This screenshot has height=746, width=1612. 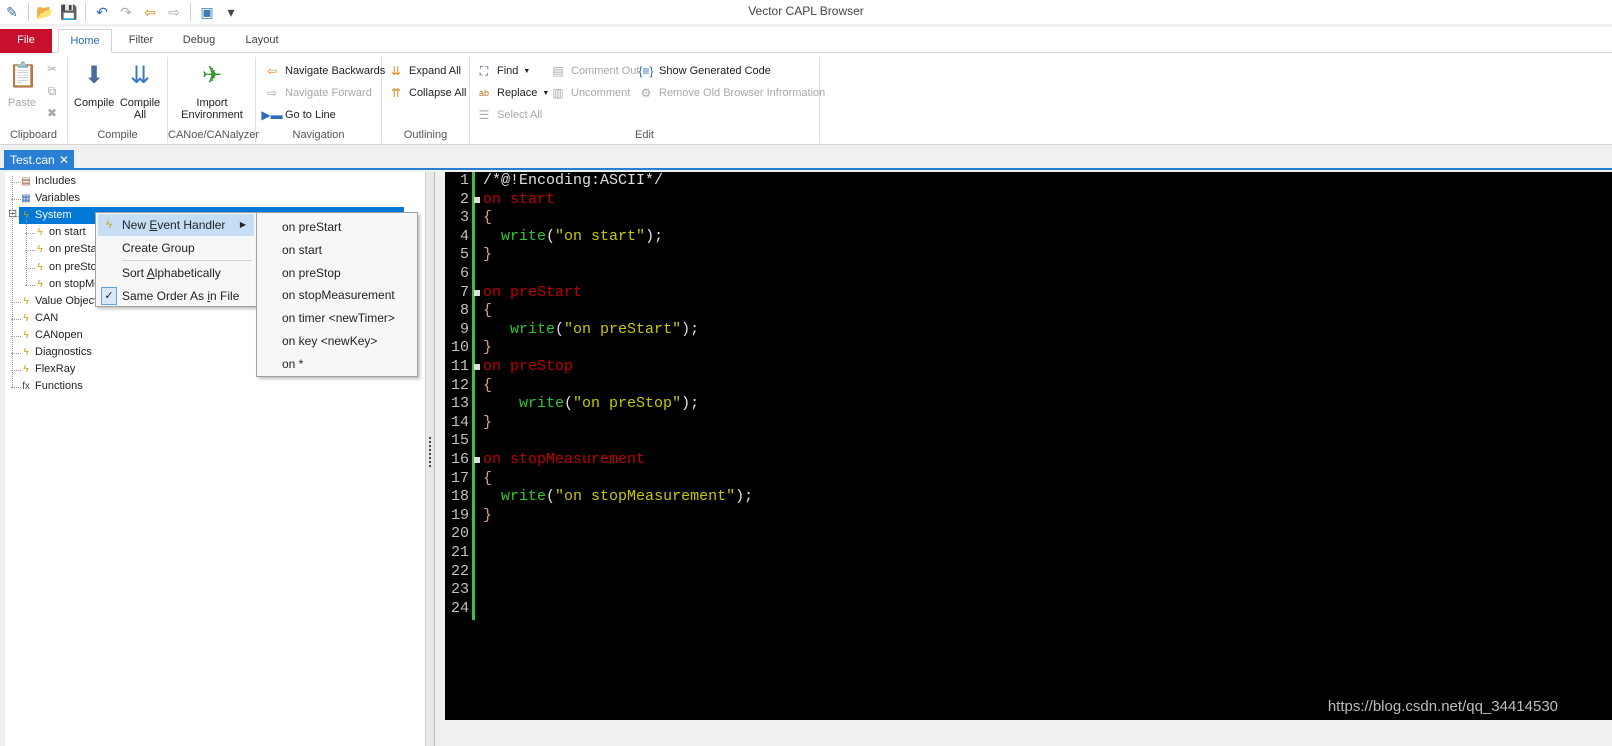 What do you see at coordinates (337, 295) in the screenshot?
I see `submenu-item: on stopMeasurement` at bounding box center [337, 295].